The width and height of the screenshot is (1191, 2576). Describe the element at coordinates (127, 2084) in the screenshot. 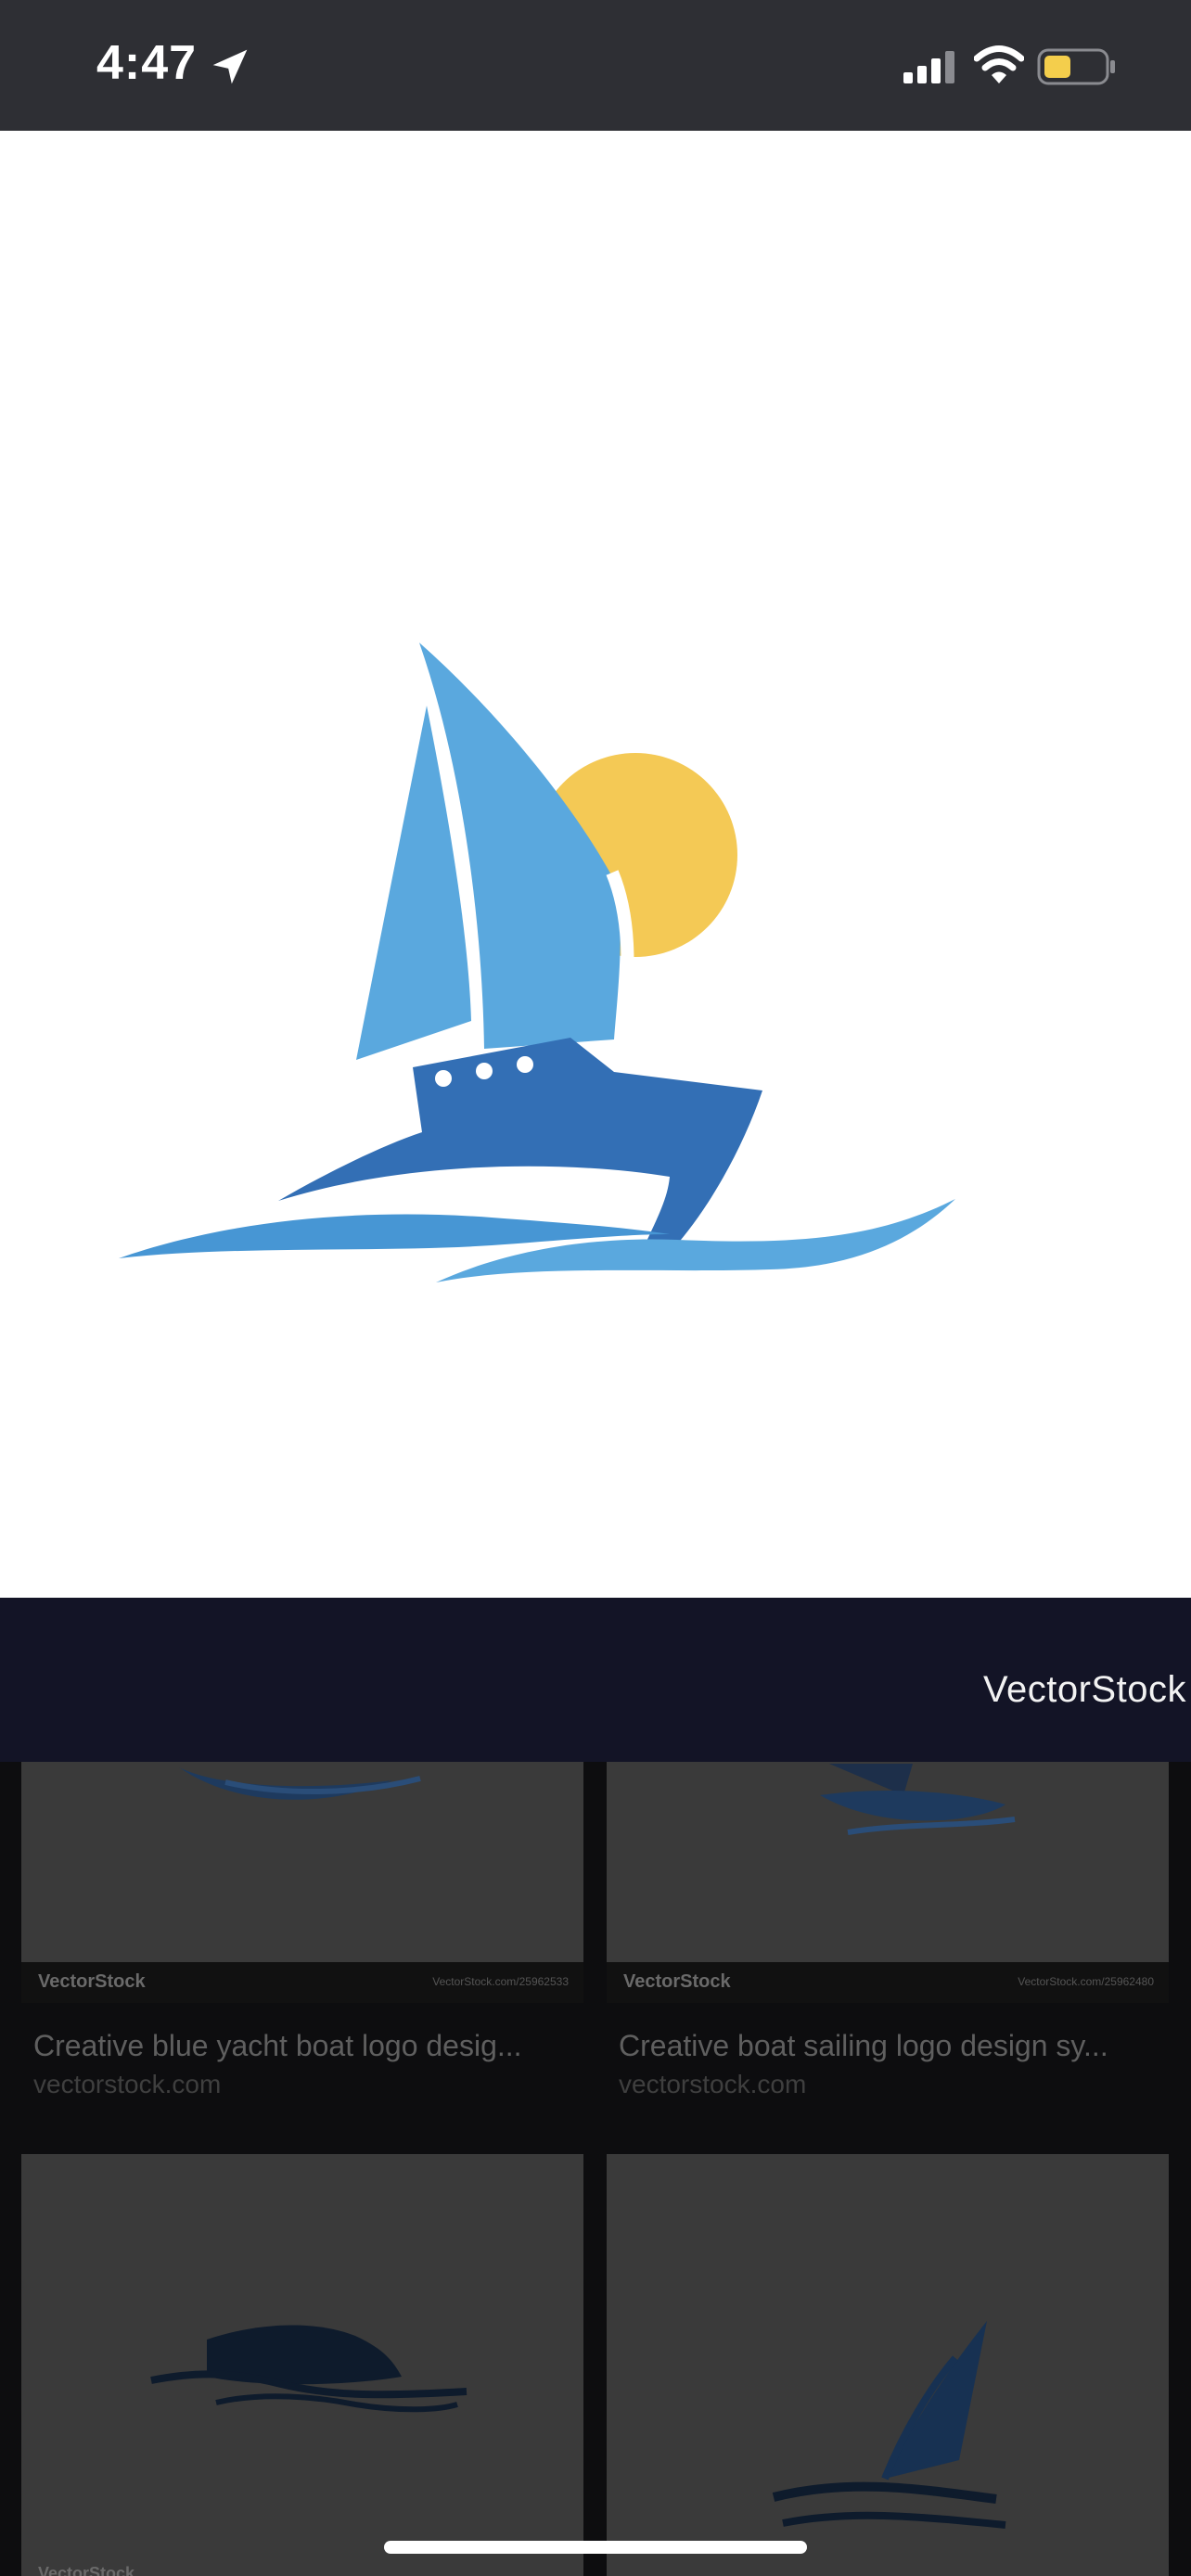

I see `result-domain-1: vectorstock.com` at that location.